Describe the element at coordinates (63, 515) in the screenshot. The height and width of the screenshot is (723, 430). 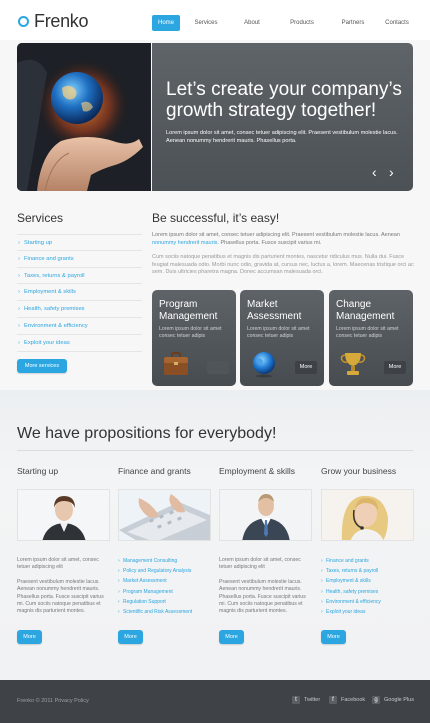
I see `smiling-businesswoman-image` at that location.